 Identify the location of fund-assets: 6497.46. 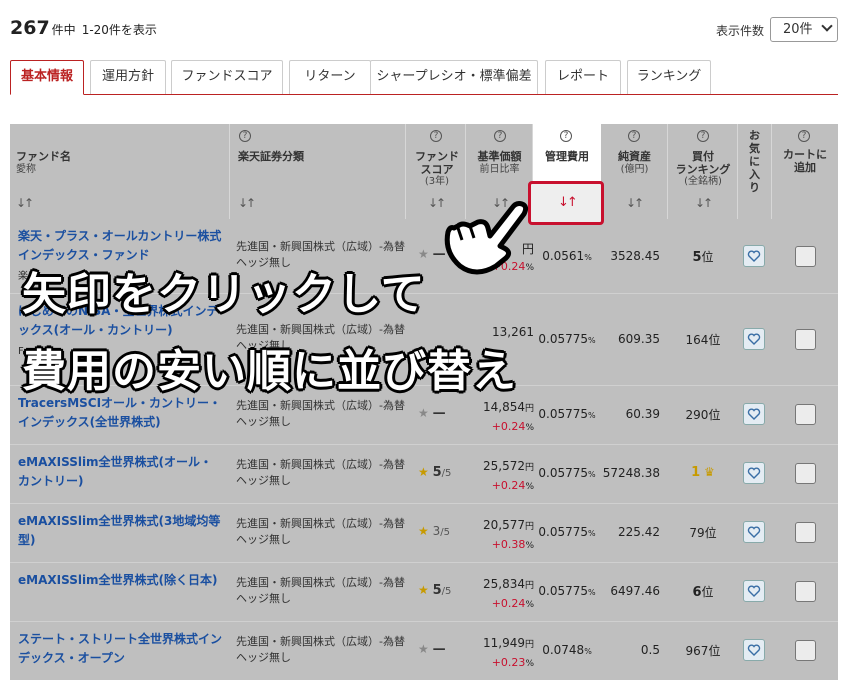
(635, 591).